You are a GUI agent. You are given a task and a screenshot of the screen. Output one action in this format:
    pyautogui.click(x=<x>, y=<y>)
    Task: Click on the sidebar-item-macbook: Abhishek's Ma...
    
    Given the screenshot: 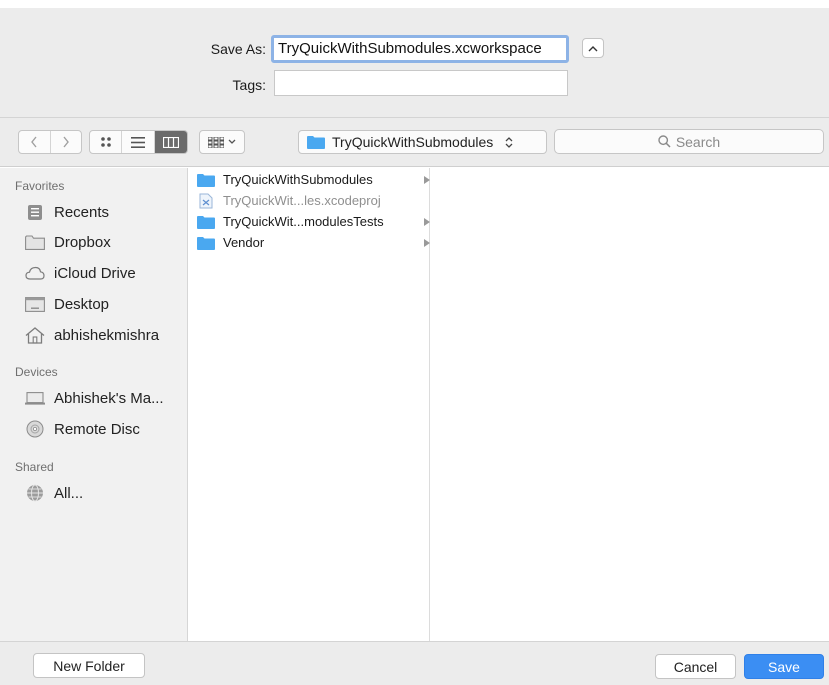 What is the action you would take?
    pyautogui.click(x=94, y=398)
    